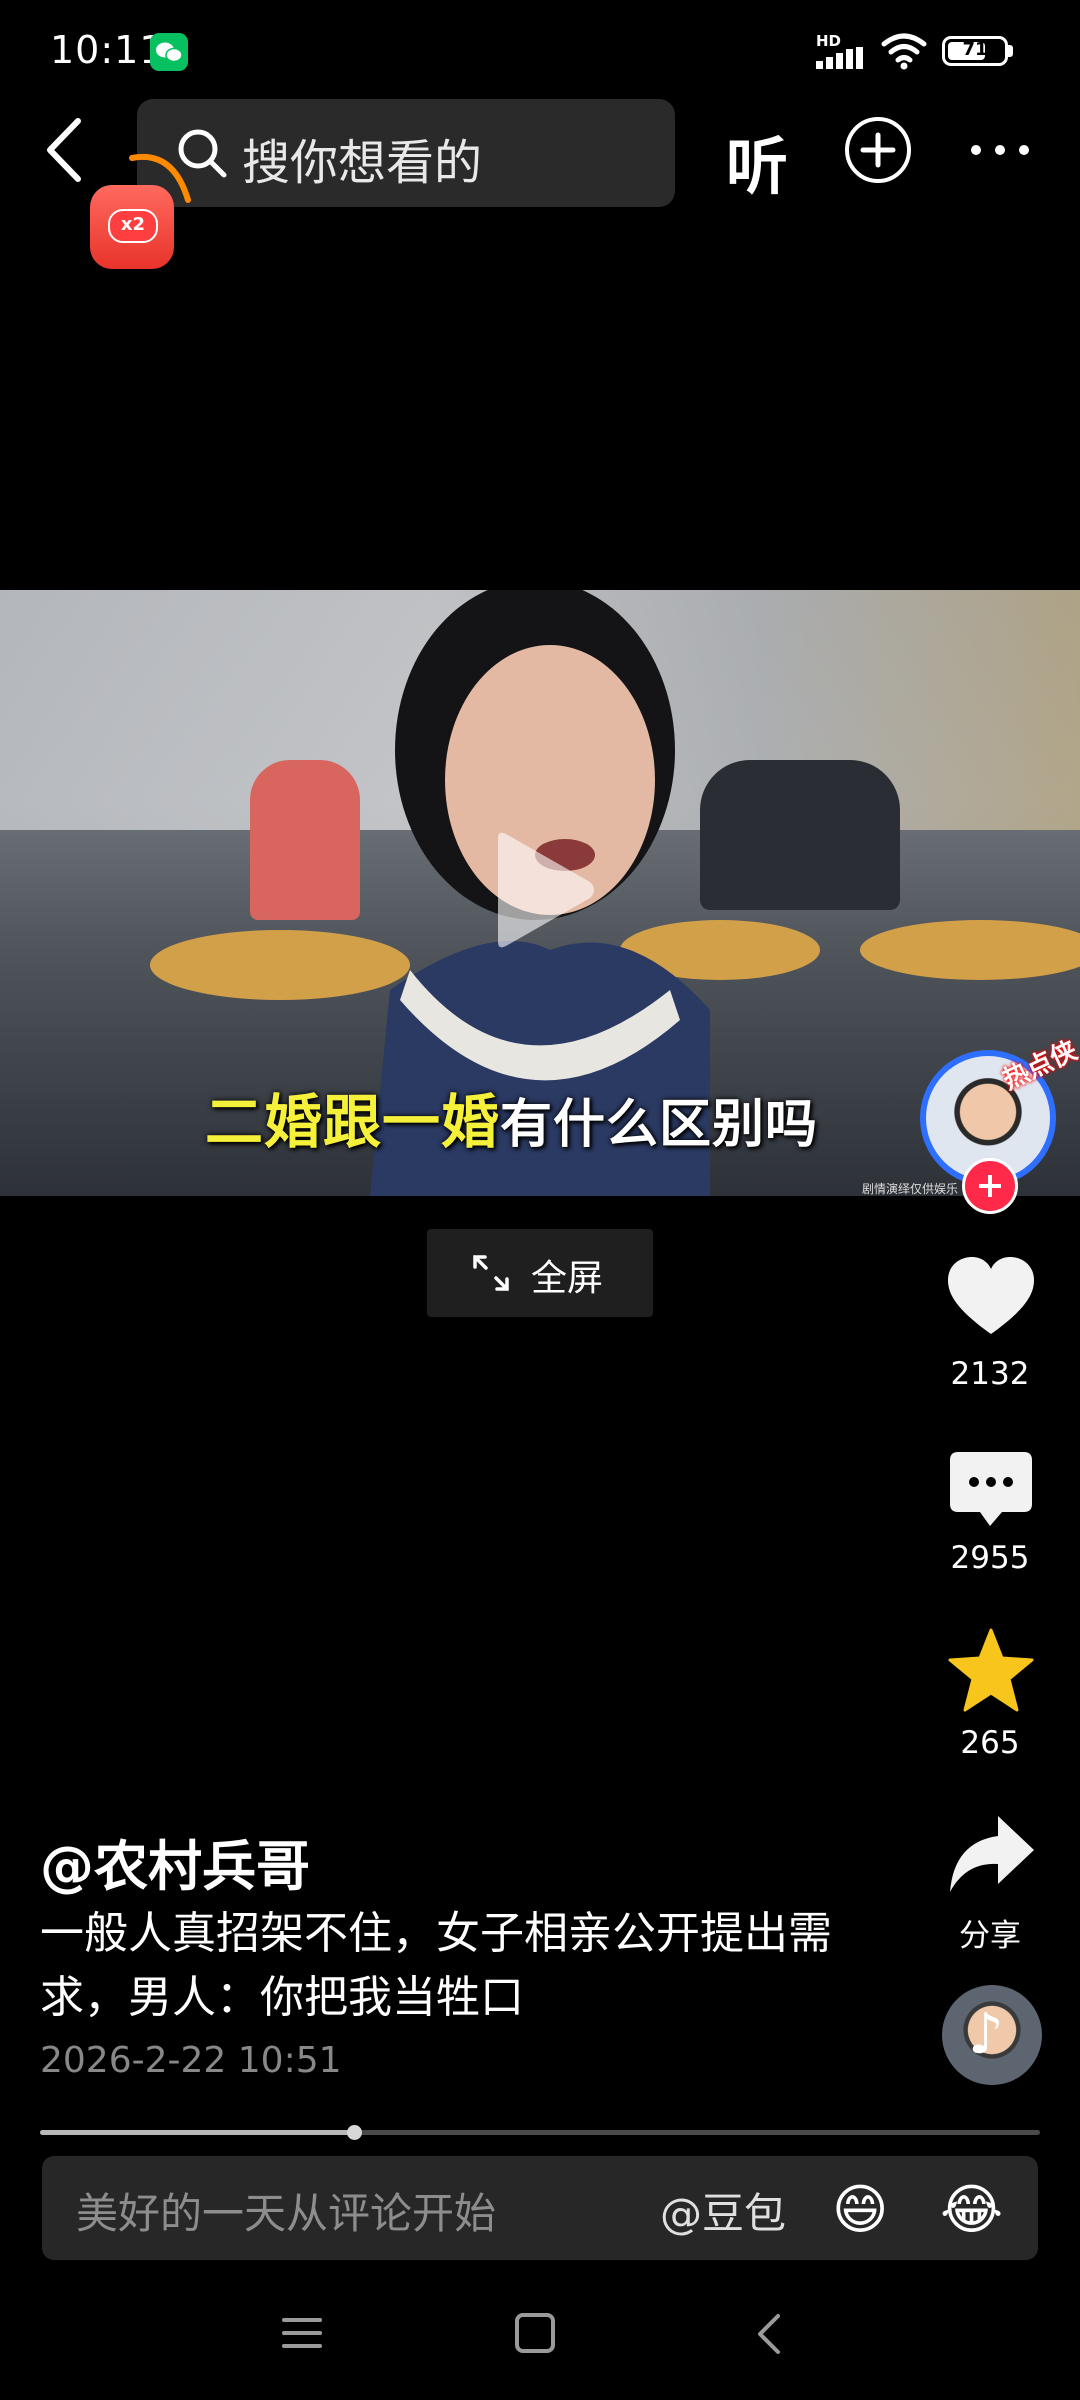 This screenshot has width=1080, height=2400. I want to click on wechat-notification-icon, so click(169, 52).